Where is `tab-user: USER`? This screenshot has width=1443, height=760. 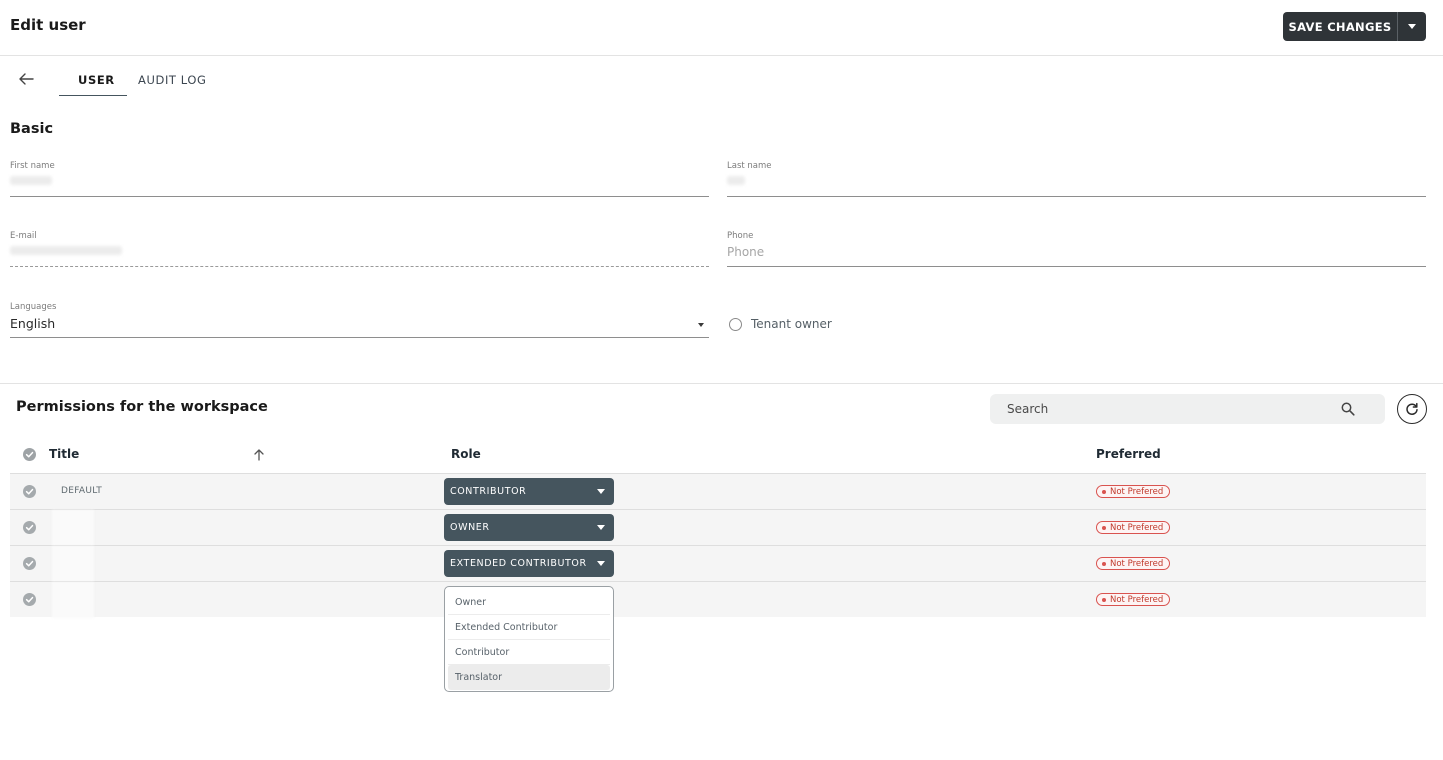 tab-user: USER is located at coordinates (96, 80).